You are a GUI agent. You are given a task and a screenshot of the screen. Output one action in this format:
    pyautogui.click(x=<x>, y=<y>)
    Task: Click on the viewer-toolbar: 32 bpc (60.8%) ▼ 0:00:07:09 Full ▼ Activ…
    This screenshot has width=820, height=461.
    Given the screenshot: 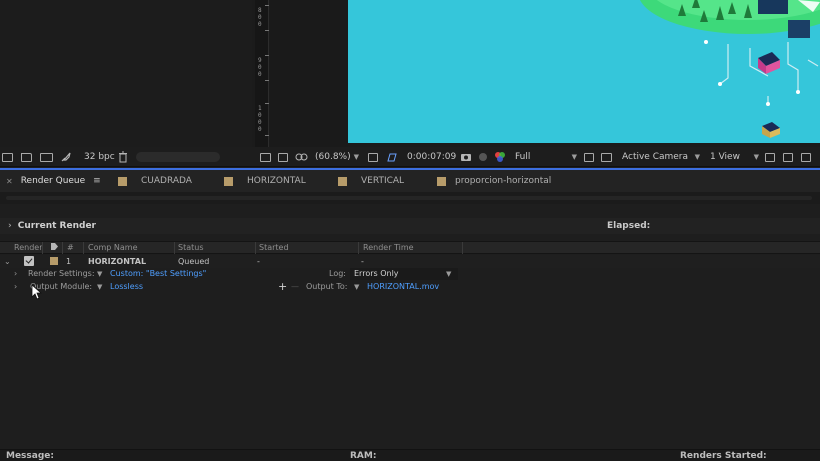 What is the action you would take?
    pyautogui.click(x=410, y=157)
    